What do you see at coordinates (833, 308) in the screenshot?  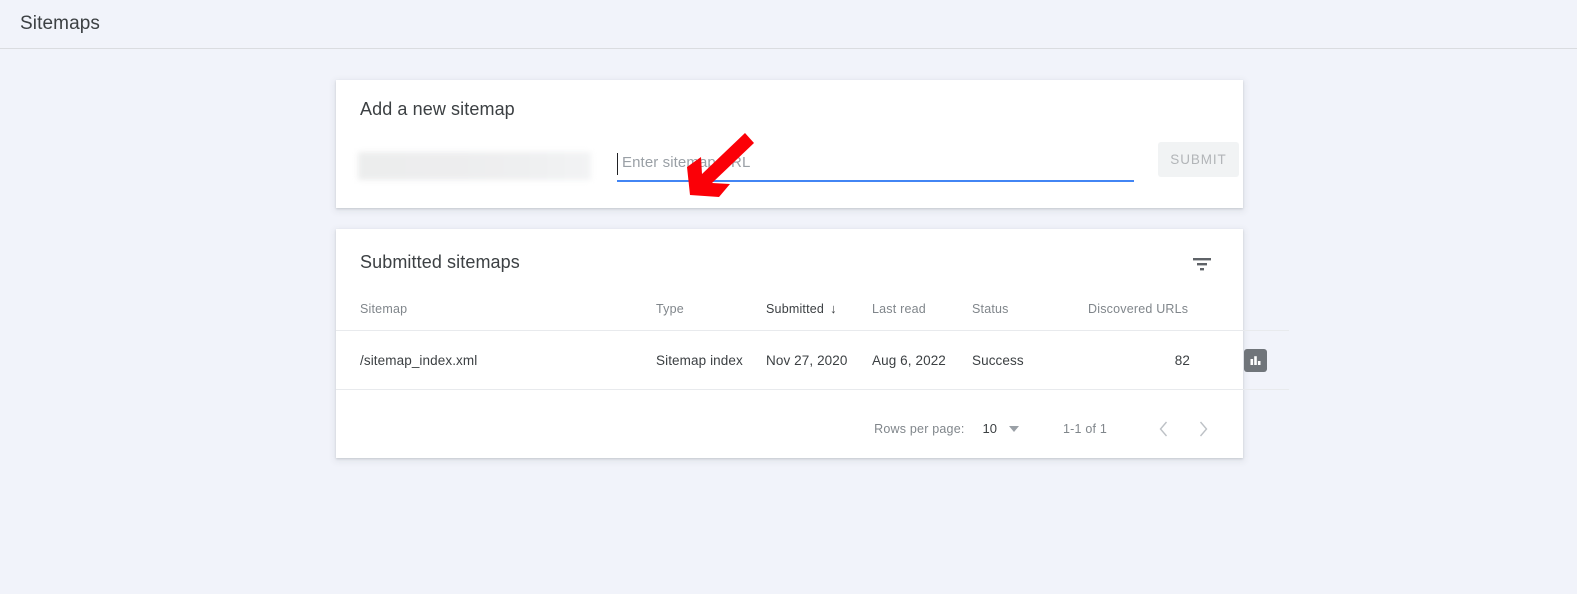 I see `sort-descending-icon: ↓` at bounding box center [833, 308].